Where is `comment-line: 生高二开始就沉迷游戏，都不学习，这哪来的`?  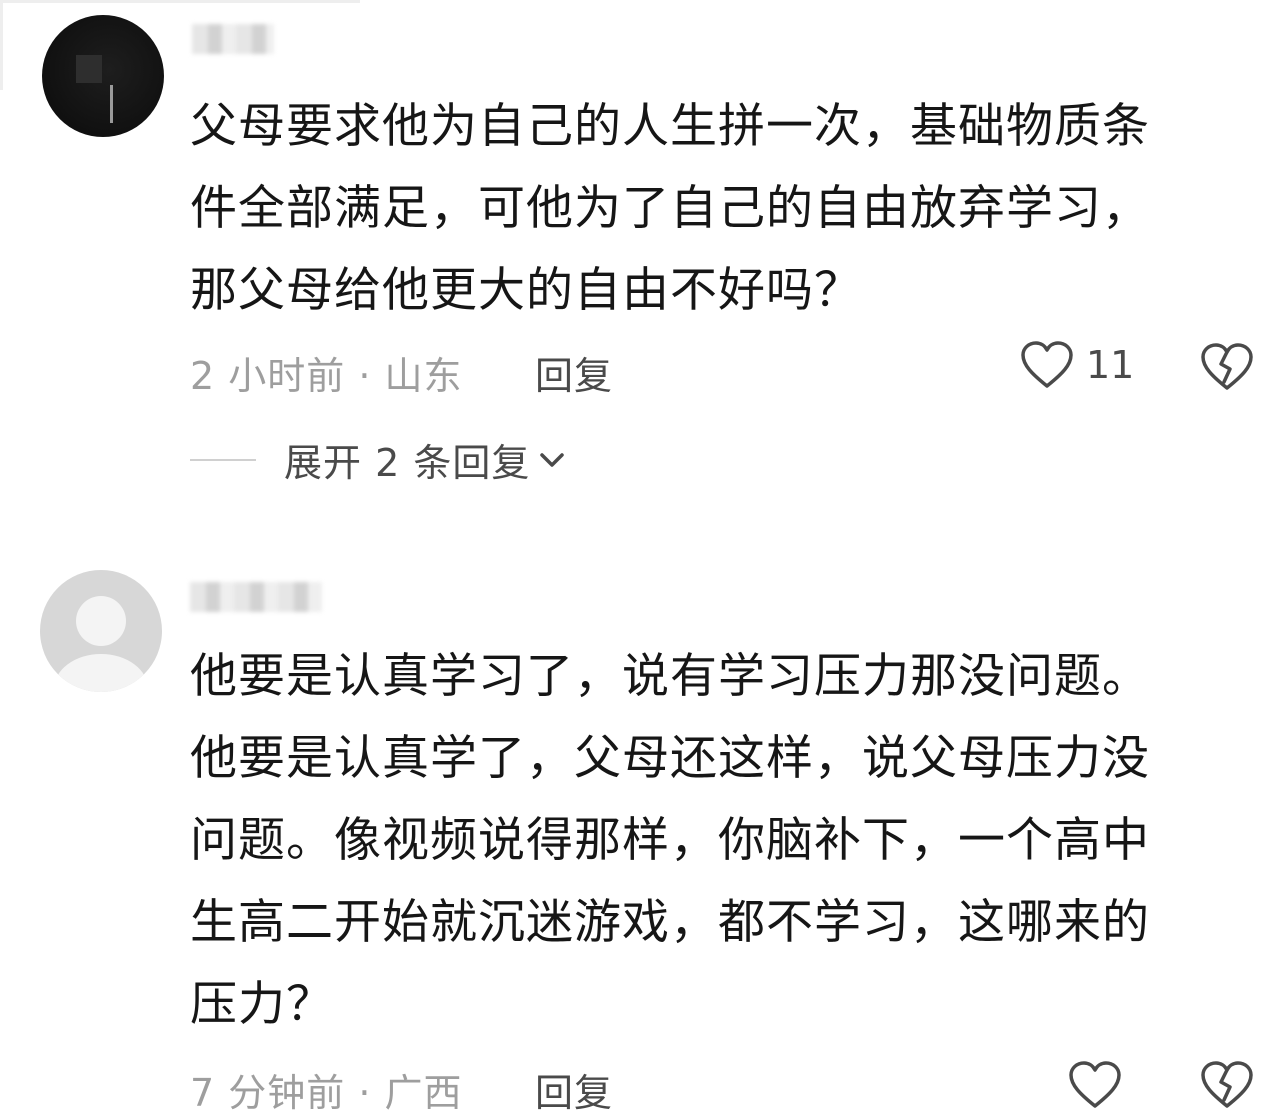 comment-line: 生高二开始就沉迷游戏，都不学习，这哪来的 is located at coordinates (670, 922).